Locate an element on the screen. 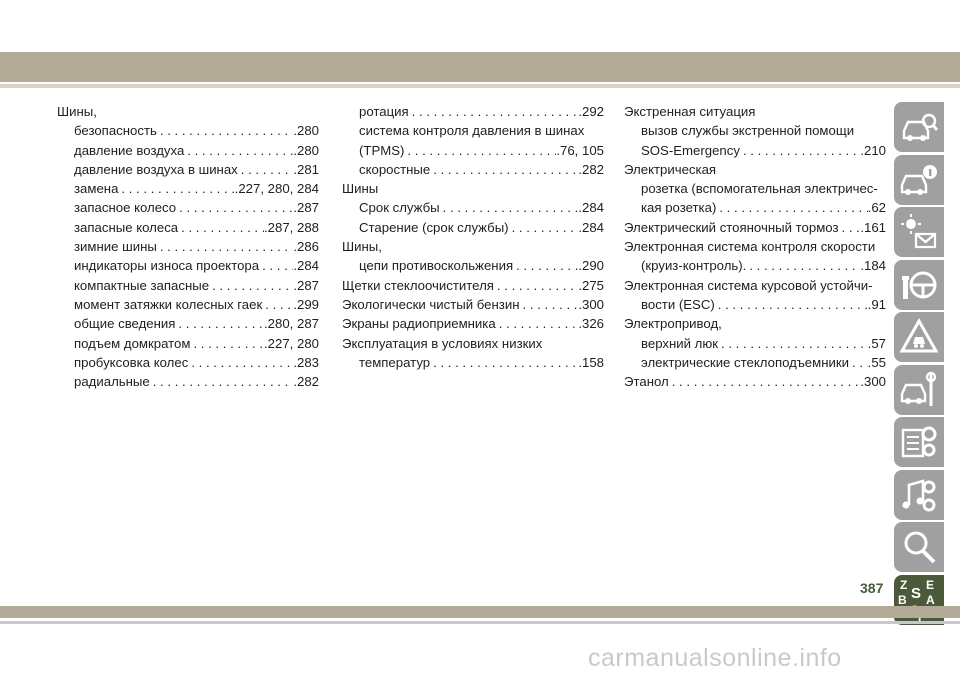 This screenshot has width=960, height=678. car-wrench-icon is located at coordinates (918, 388).